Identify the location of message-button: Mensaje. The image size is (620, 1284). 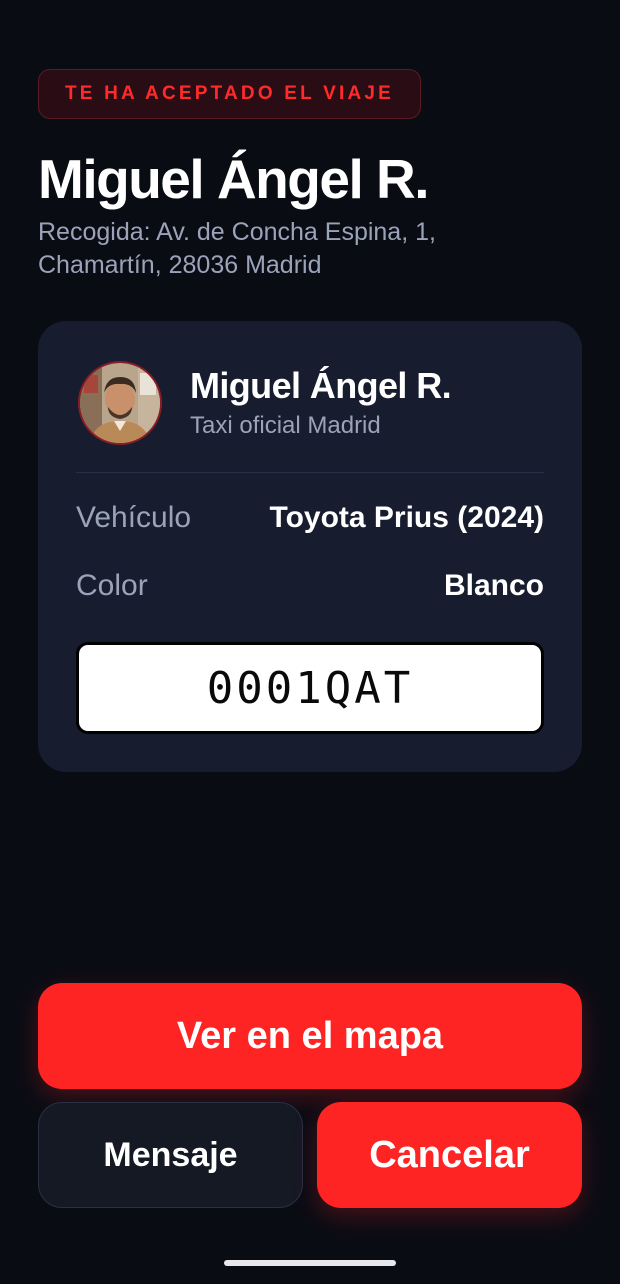
(170, 1155).